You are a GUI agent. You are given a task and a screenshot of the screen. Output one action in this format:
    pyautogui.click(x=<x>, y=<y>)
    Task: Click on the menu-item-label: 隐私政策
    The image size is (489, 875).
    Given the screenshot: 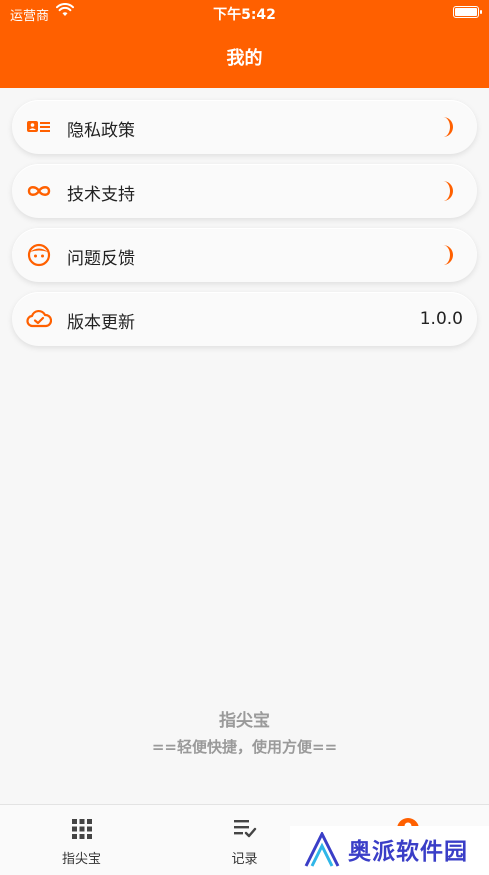 What is the action you would take?
    pyautogui.click(x=101, y=131)
    